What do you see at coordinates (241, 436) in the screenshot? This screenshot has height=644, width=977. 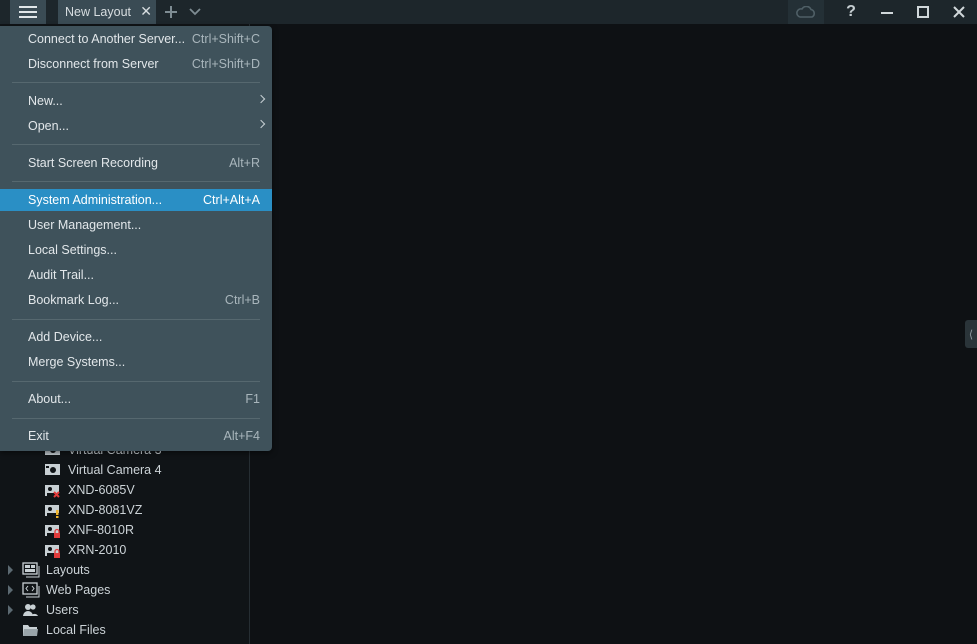 I see `menu-item-shortcut: Alt+F4` at bounding box center [241, 436].